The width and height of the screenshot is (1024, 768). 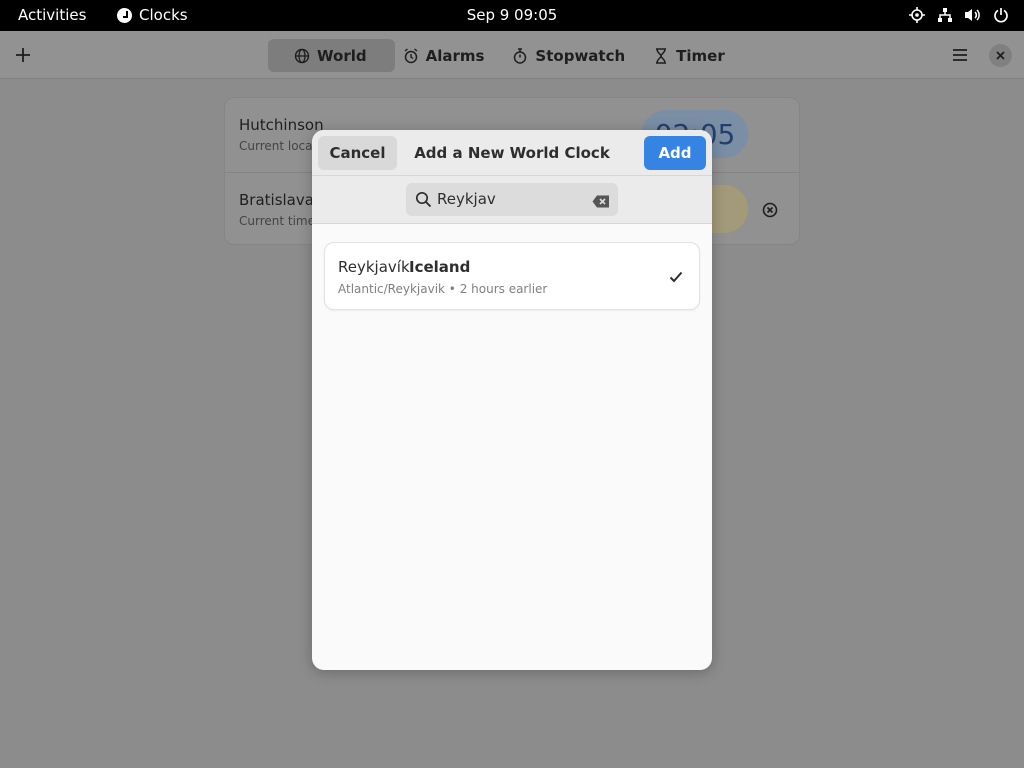 What do you see at coordinates (1001, 15) in the screenshot?
I see `power-icon` at bounding box center [1001, 15].